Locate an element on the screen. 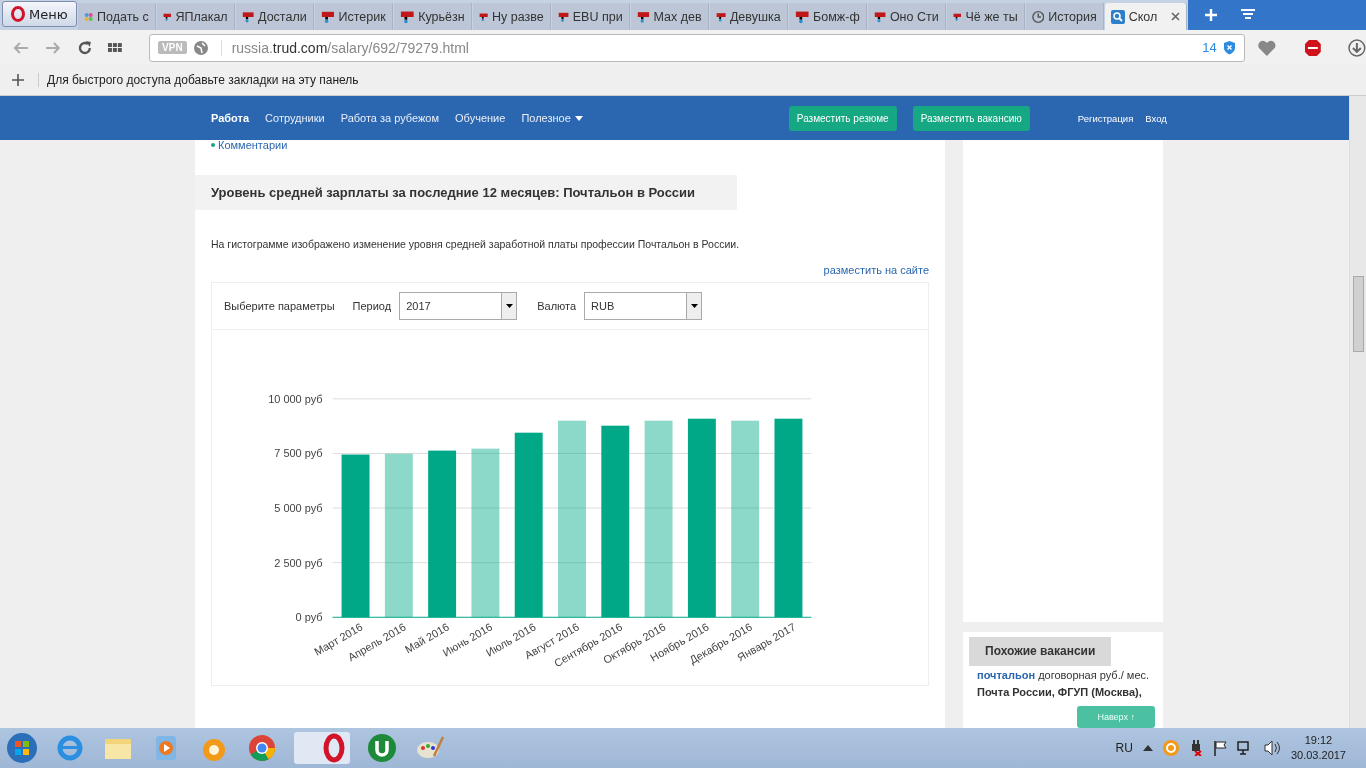 The height and width of the screenshot is (768, 1366). axis-tick-label: 10 000 руб is located at coordinates (295, 398).